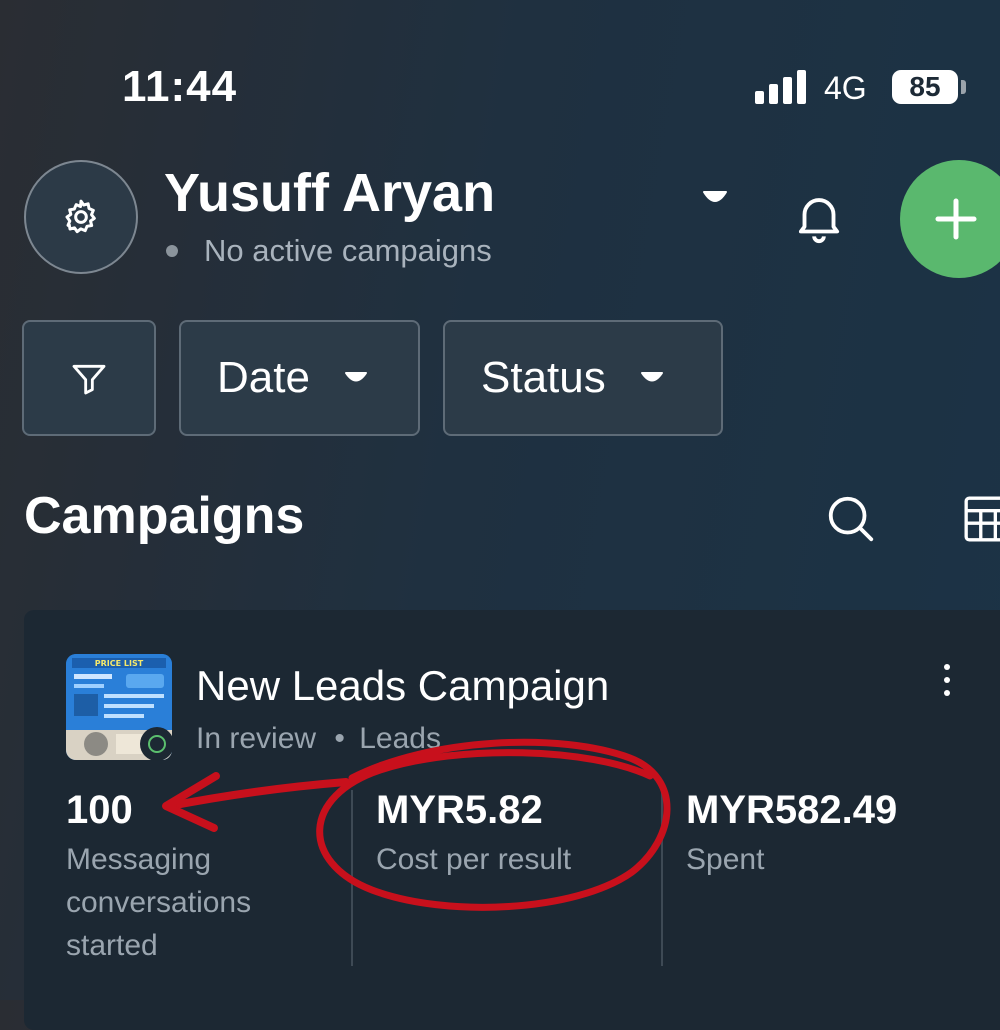  I want to click on more-vertical-icon, so click(947, 684).